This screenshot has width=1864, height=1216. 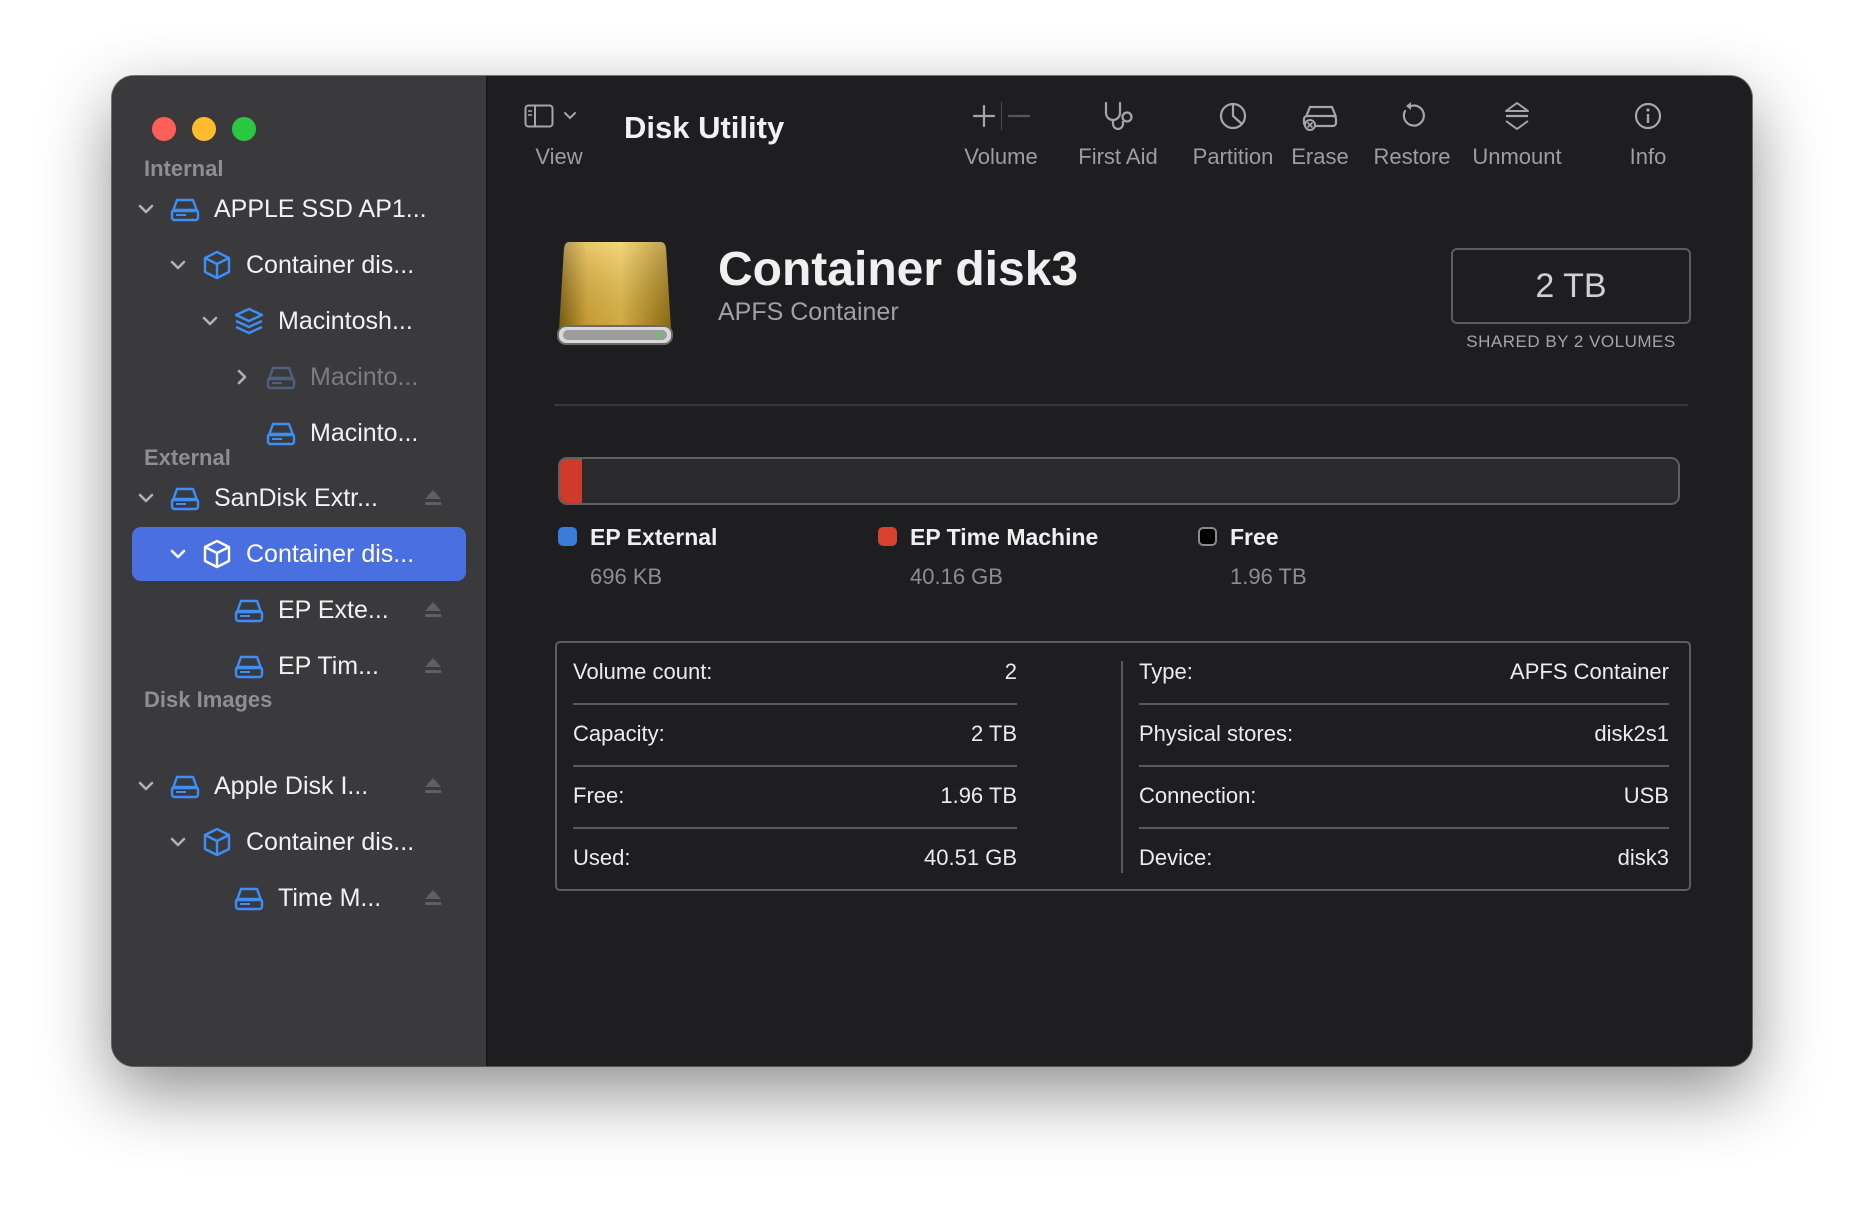 I want to click on sidebar-toggle-icon, so click(x=539, y=116).